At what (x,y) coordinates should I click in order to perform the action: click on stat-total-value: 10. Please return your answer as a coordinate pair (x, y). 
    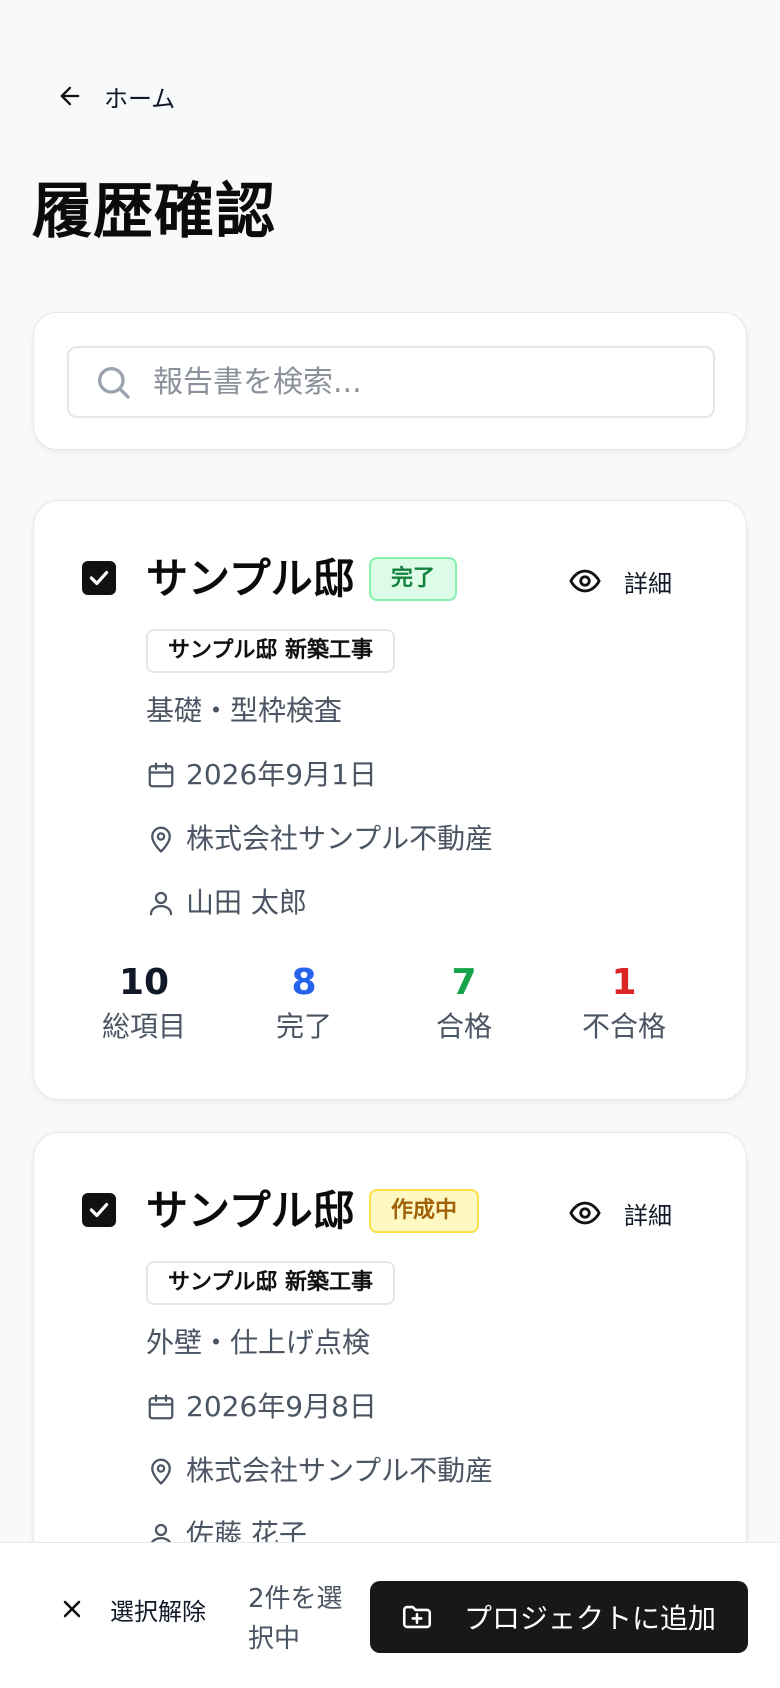
    Looking at the image, I should click on (144, 982).